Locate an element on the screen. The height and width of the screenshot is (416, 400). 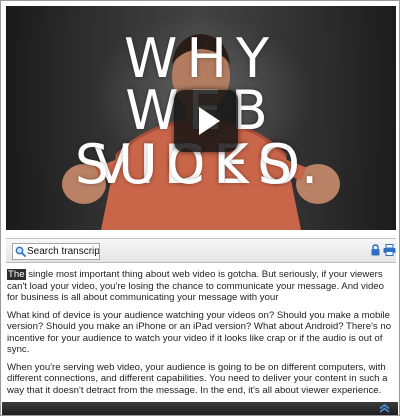
footer-bar is located at coordinates (200, 408).